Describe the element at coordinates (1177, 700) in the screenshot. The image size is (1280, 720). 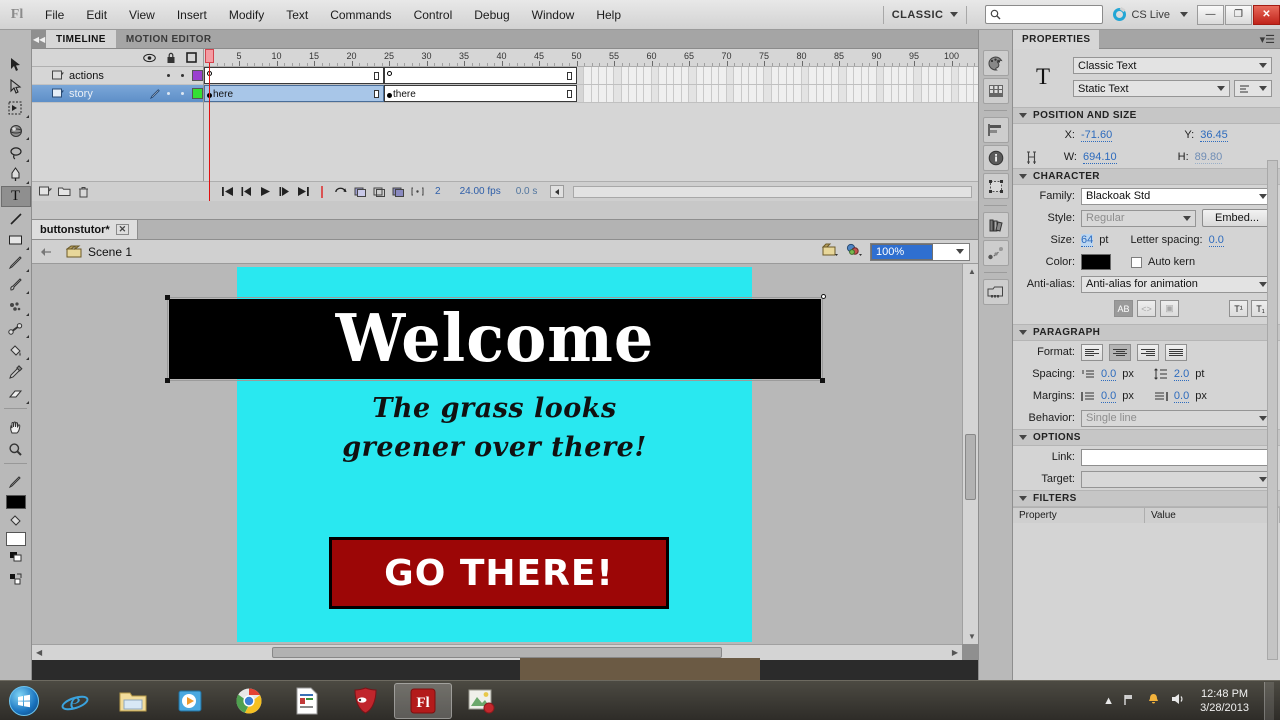
I see `volume-icon` at that location.